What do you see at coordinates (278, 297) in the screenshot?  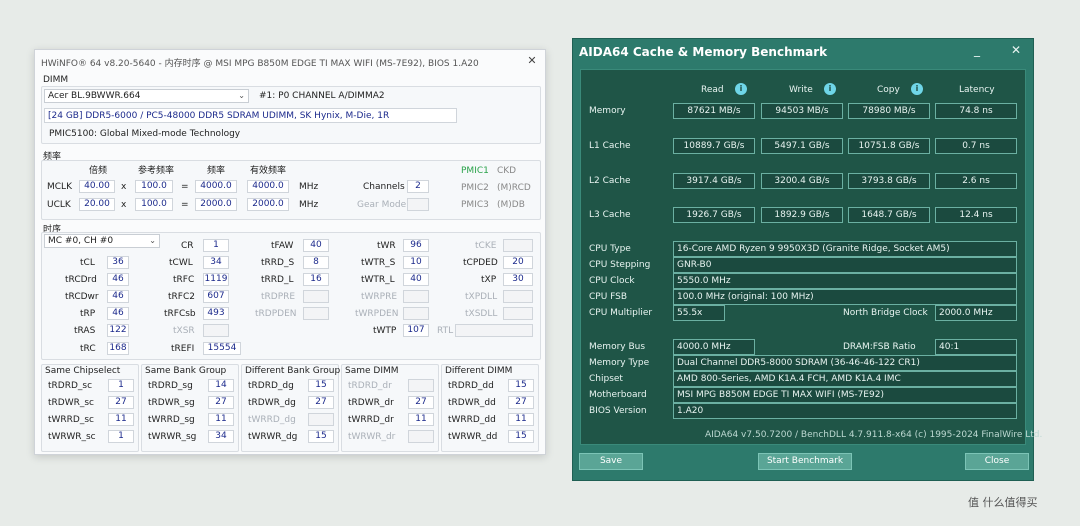 I see `trdpre-label: tRDPRE` at bounding box center [278, 297].